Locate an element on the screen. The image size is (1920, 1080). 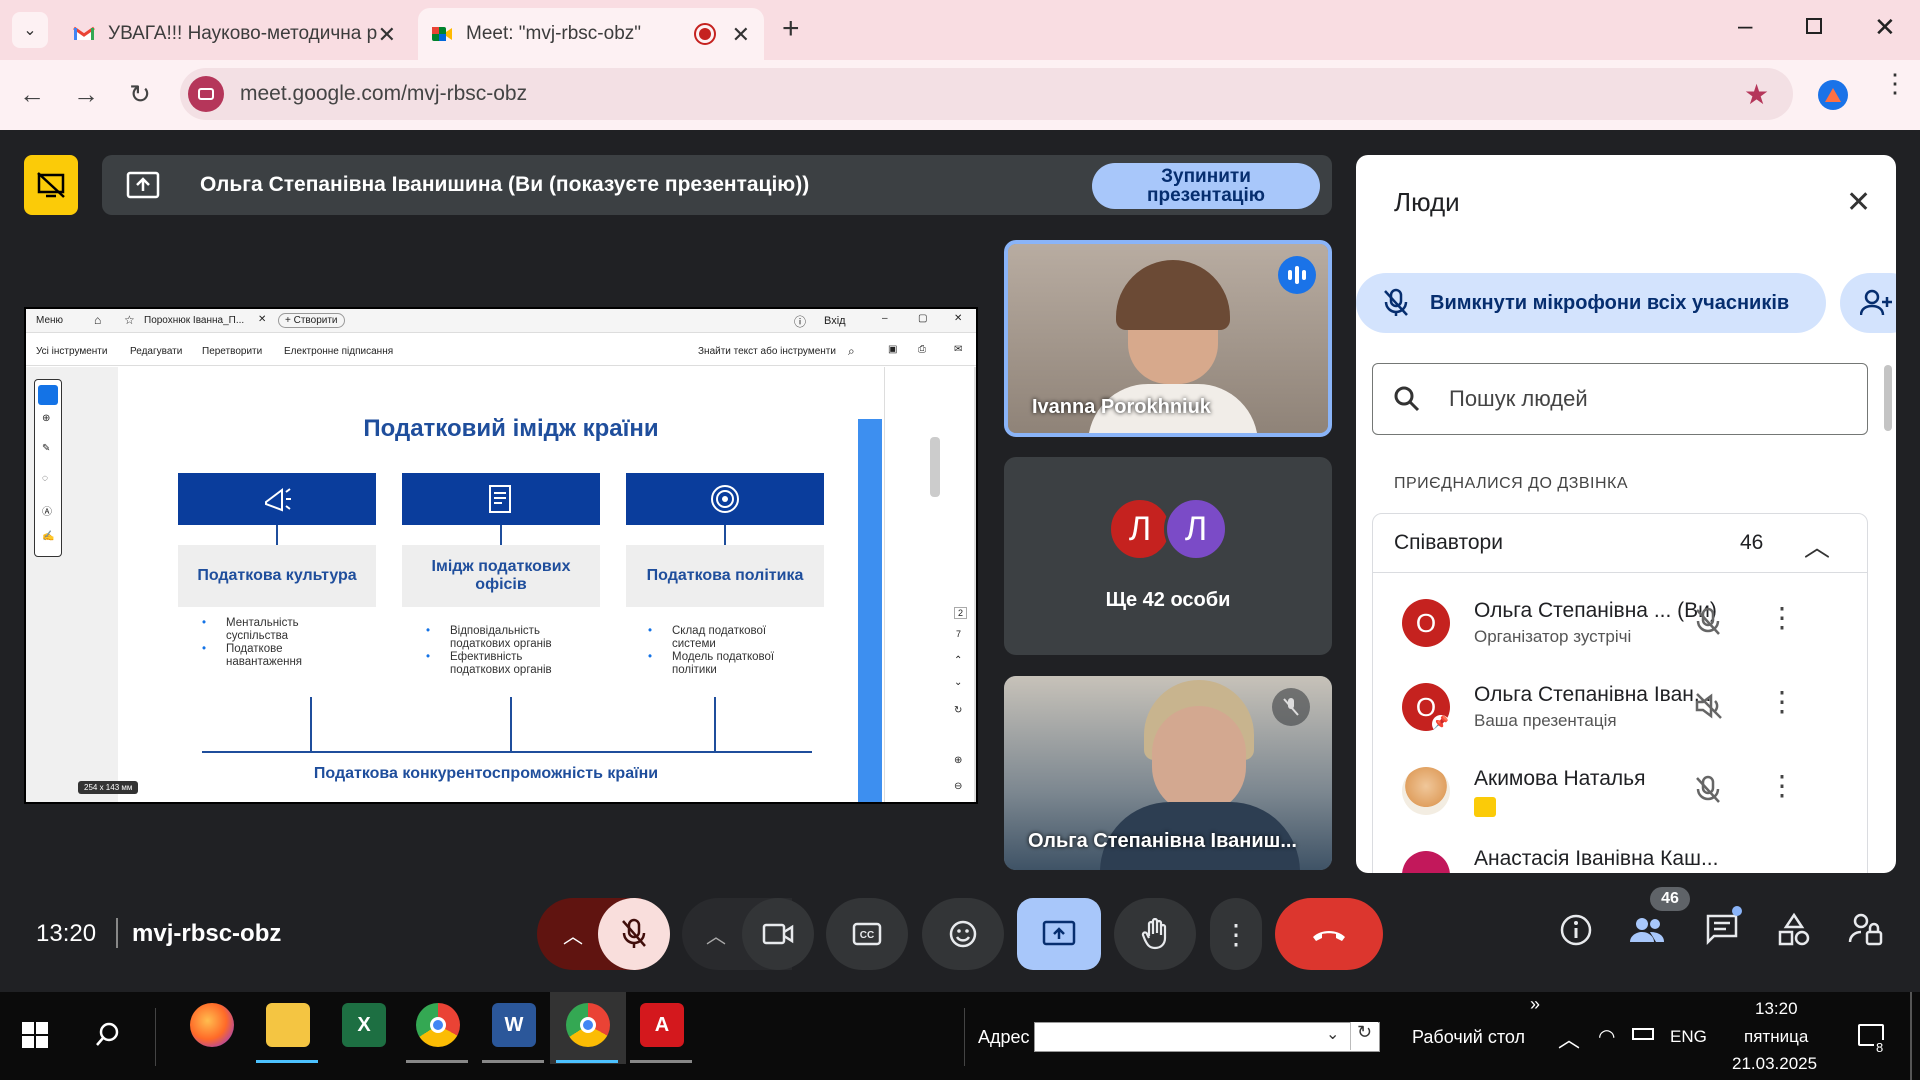
firefox-taskbar-icon is located at coordinates (212, 1025).